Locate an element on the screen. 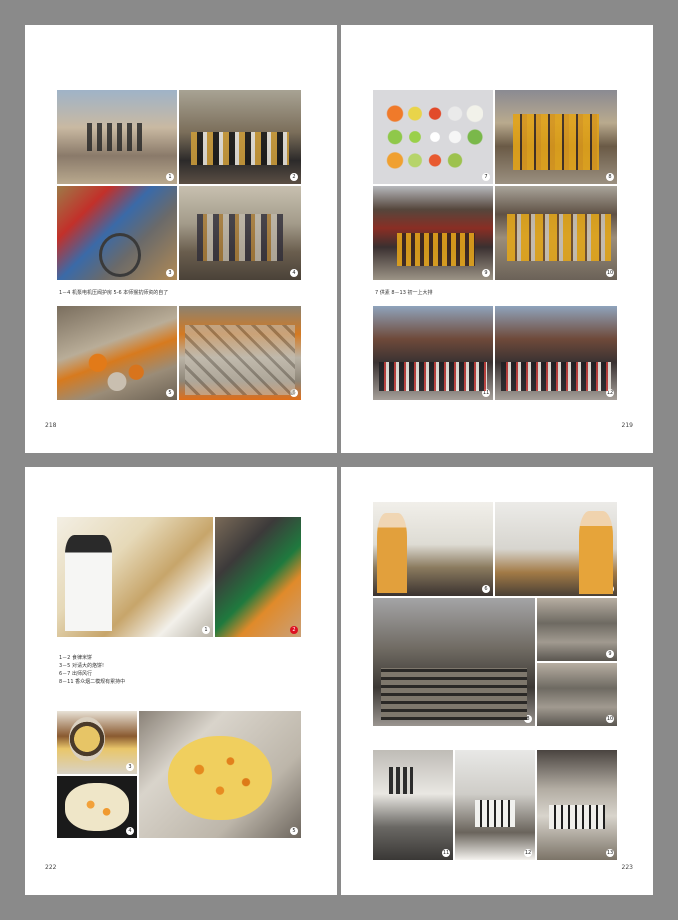 The height and width of the screenshot is (920, 678). page-number: 219 is located at coordinates (627, 425).